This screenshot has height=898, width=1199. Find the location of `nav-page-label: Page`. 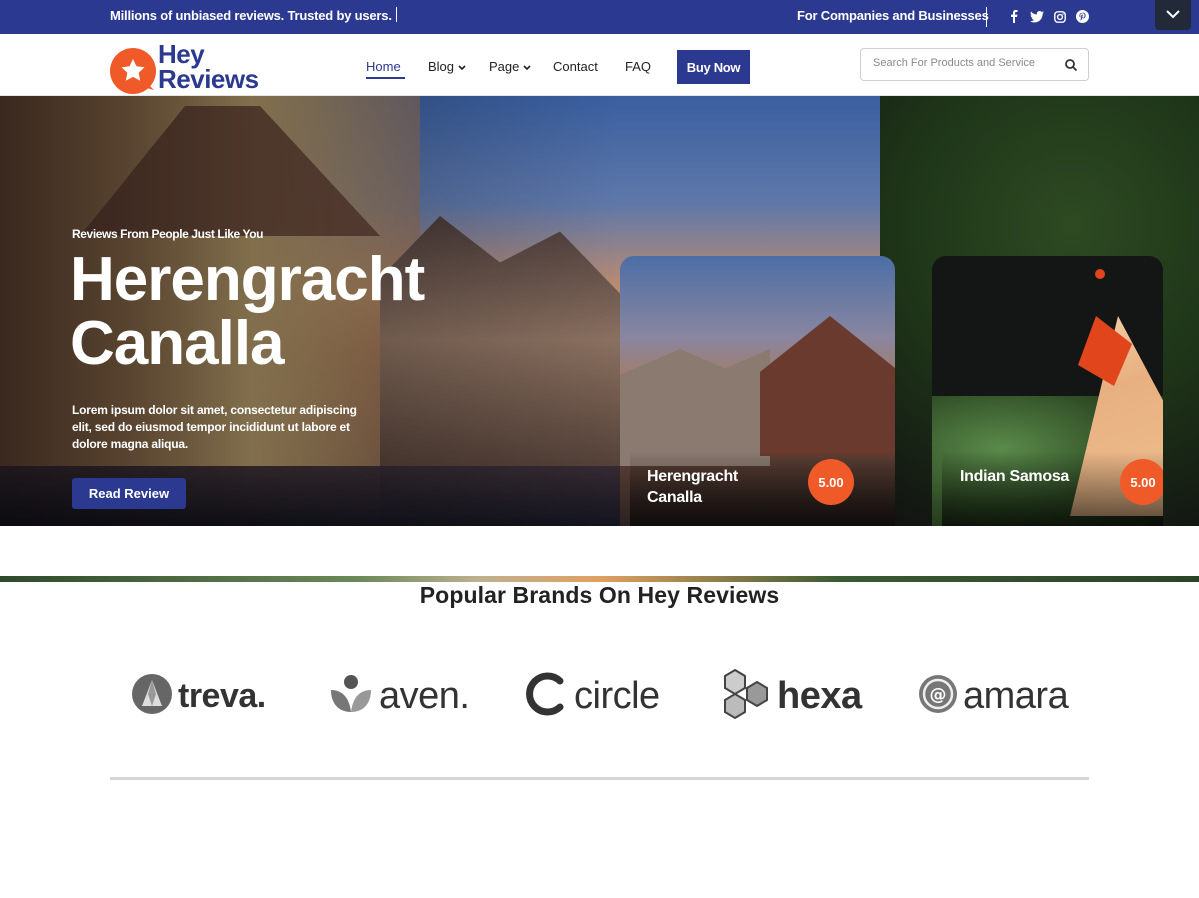

nav-page-label: Page is located at coordinates (504, 66).